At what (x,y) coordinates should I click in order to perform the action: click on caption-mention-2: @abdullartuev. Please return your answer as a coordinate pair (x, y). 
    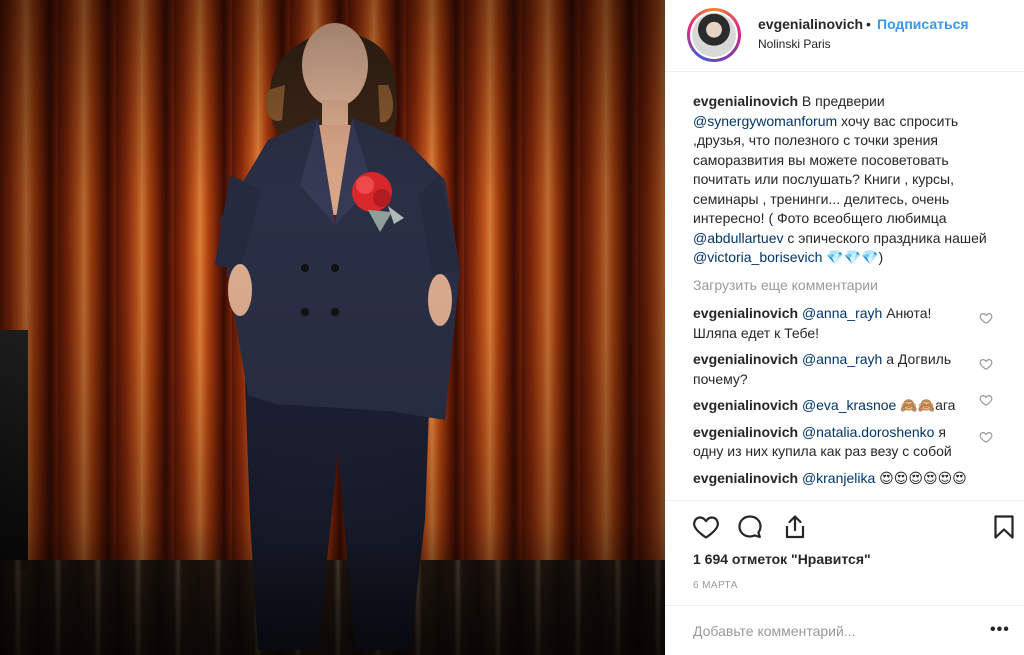
    Looking at the image, I should click on (738, 238).